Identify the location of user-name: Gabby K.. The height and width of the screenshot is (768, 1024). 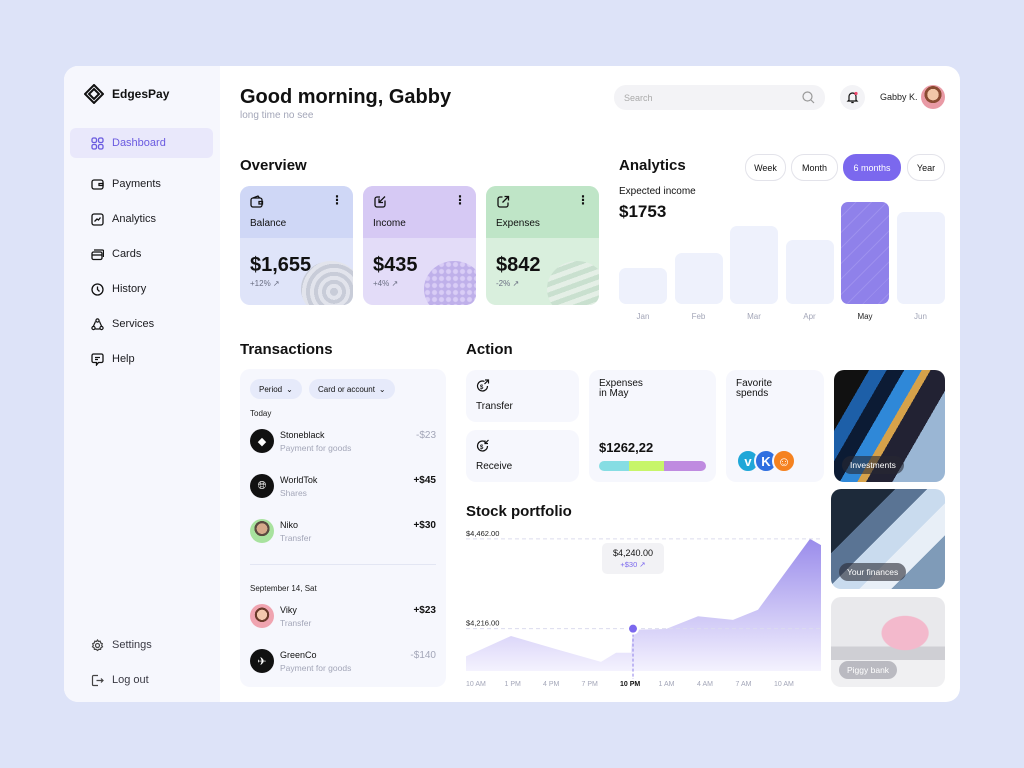
(899, 97).